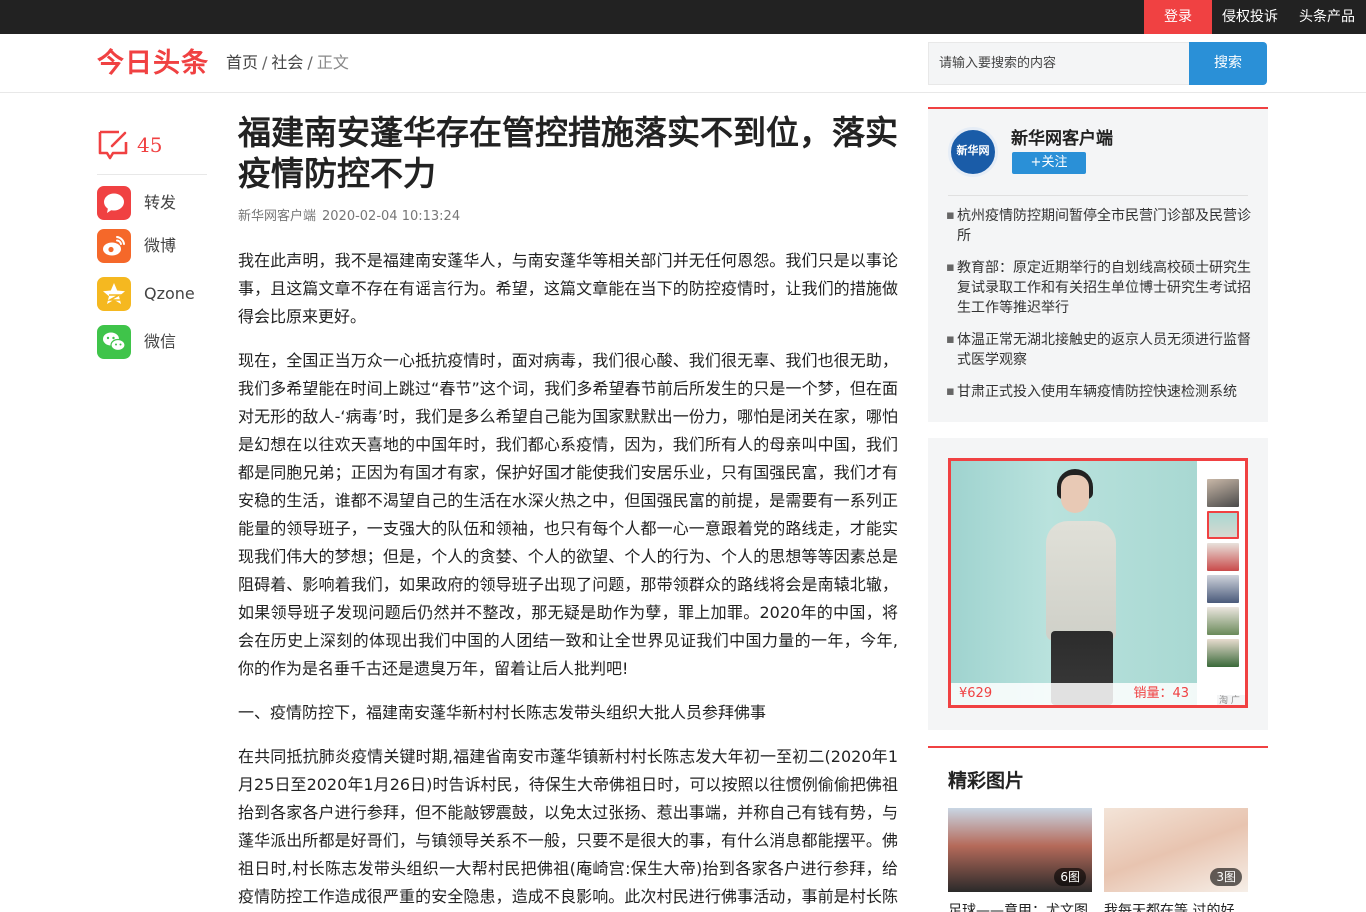 This screenshot has width=1366, height=912. I want to click on share-qzone-label: Qzone, so click(169, 293).